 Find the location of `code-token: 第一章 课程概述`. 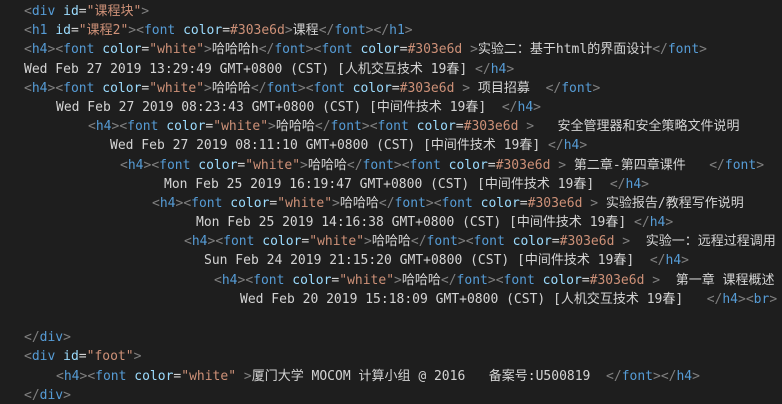

code-token: 第一章 课程概述 is located at coordinates (717, 280).